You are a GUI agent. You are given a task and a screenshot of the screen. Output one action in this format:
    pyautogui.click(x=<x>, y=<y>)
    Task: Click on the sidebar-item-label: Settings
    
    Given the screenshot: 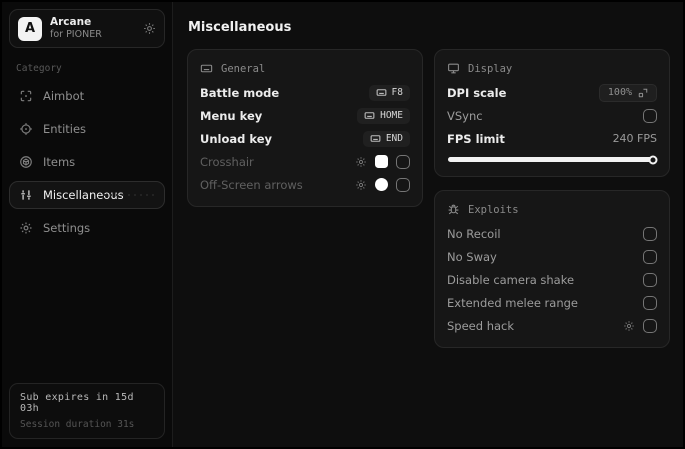 What is the action you would take?
    pyautogui.click(x=67, y=228)
    